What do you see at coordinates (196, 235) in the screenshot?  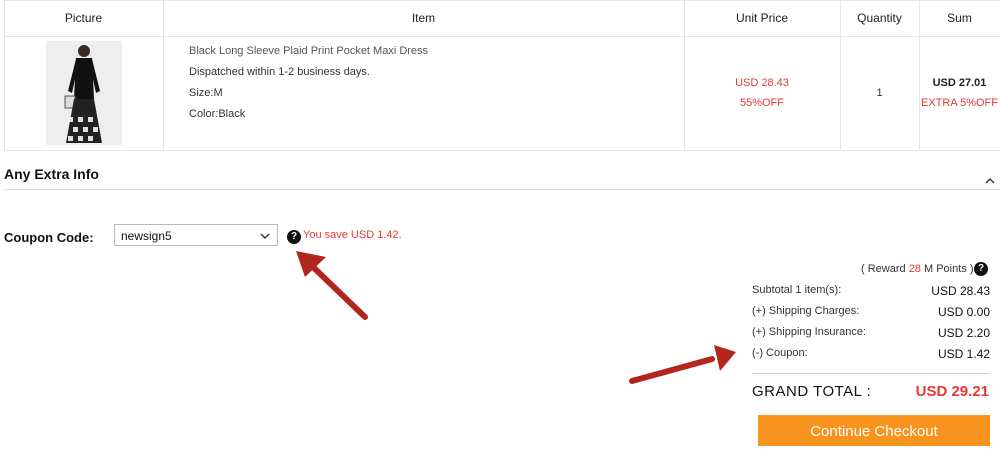 I see `coupon-select: newsign5` at bounding box center [196, 235].